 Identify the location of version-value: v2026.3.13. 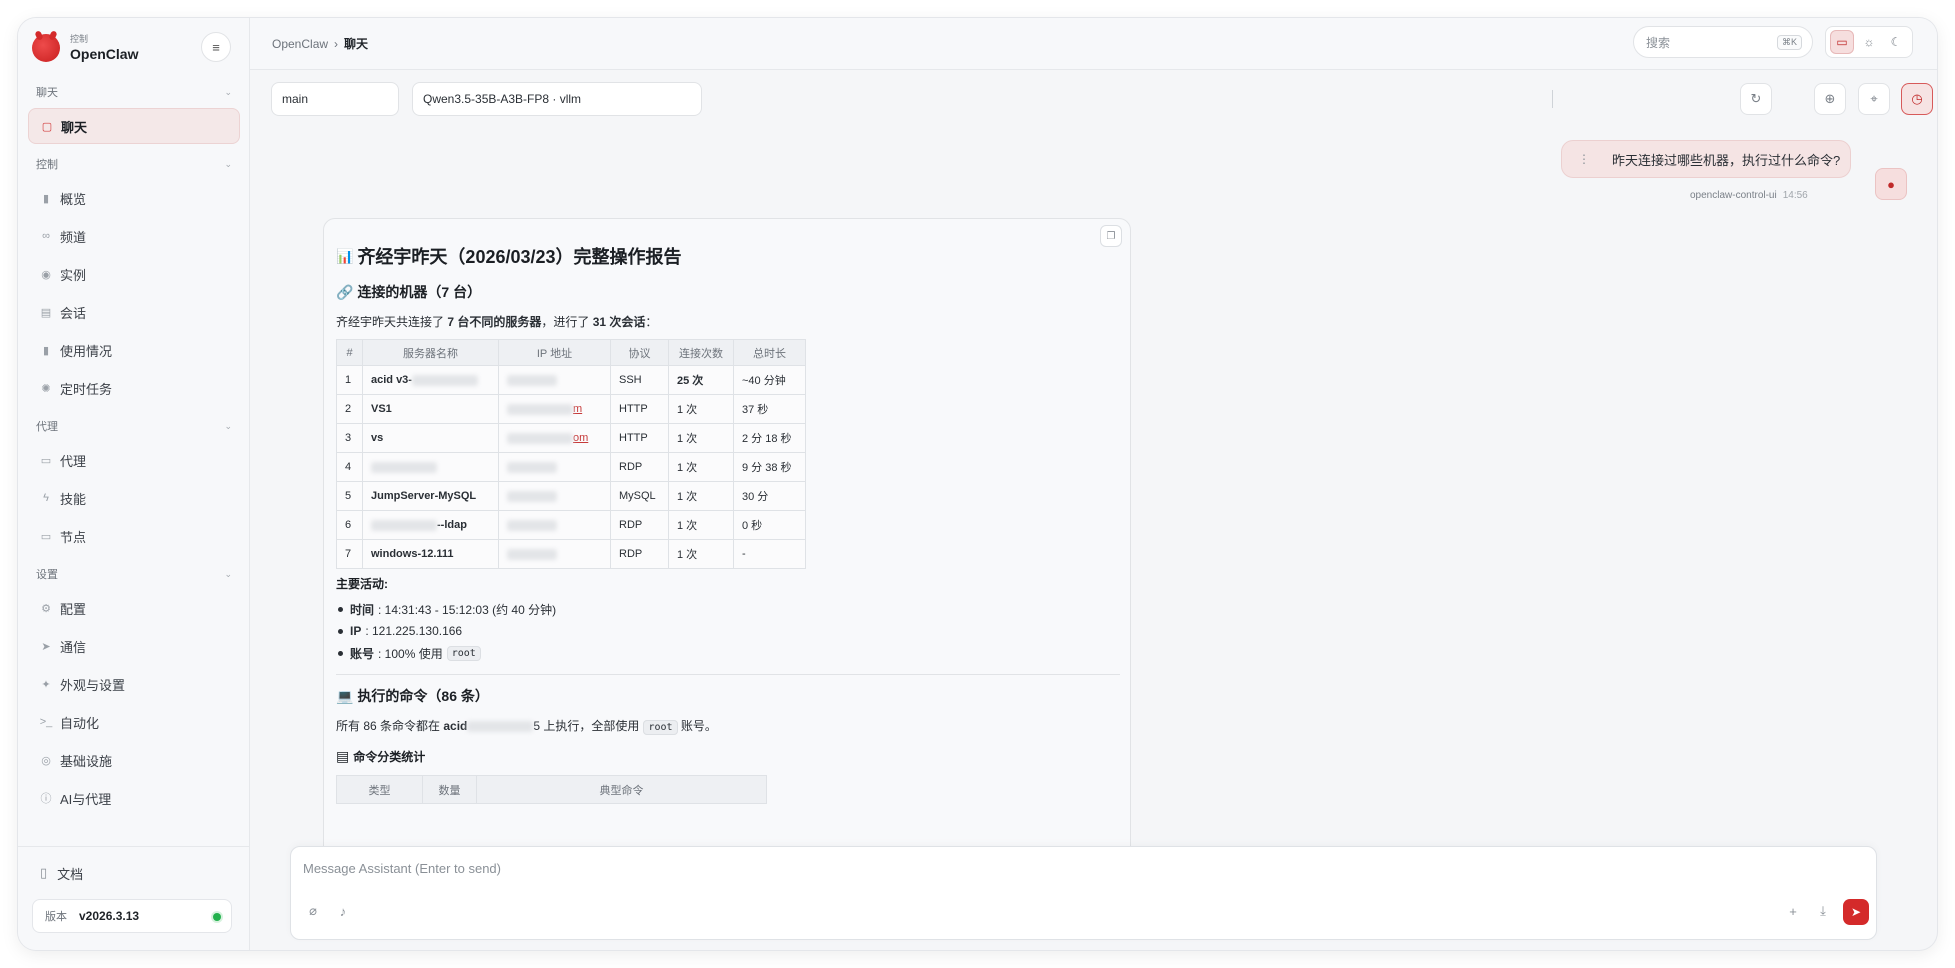
(109, 916).